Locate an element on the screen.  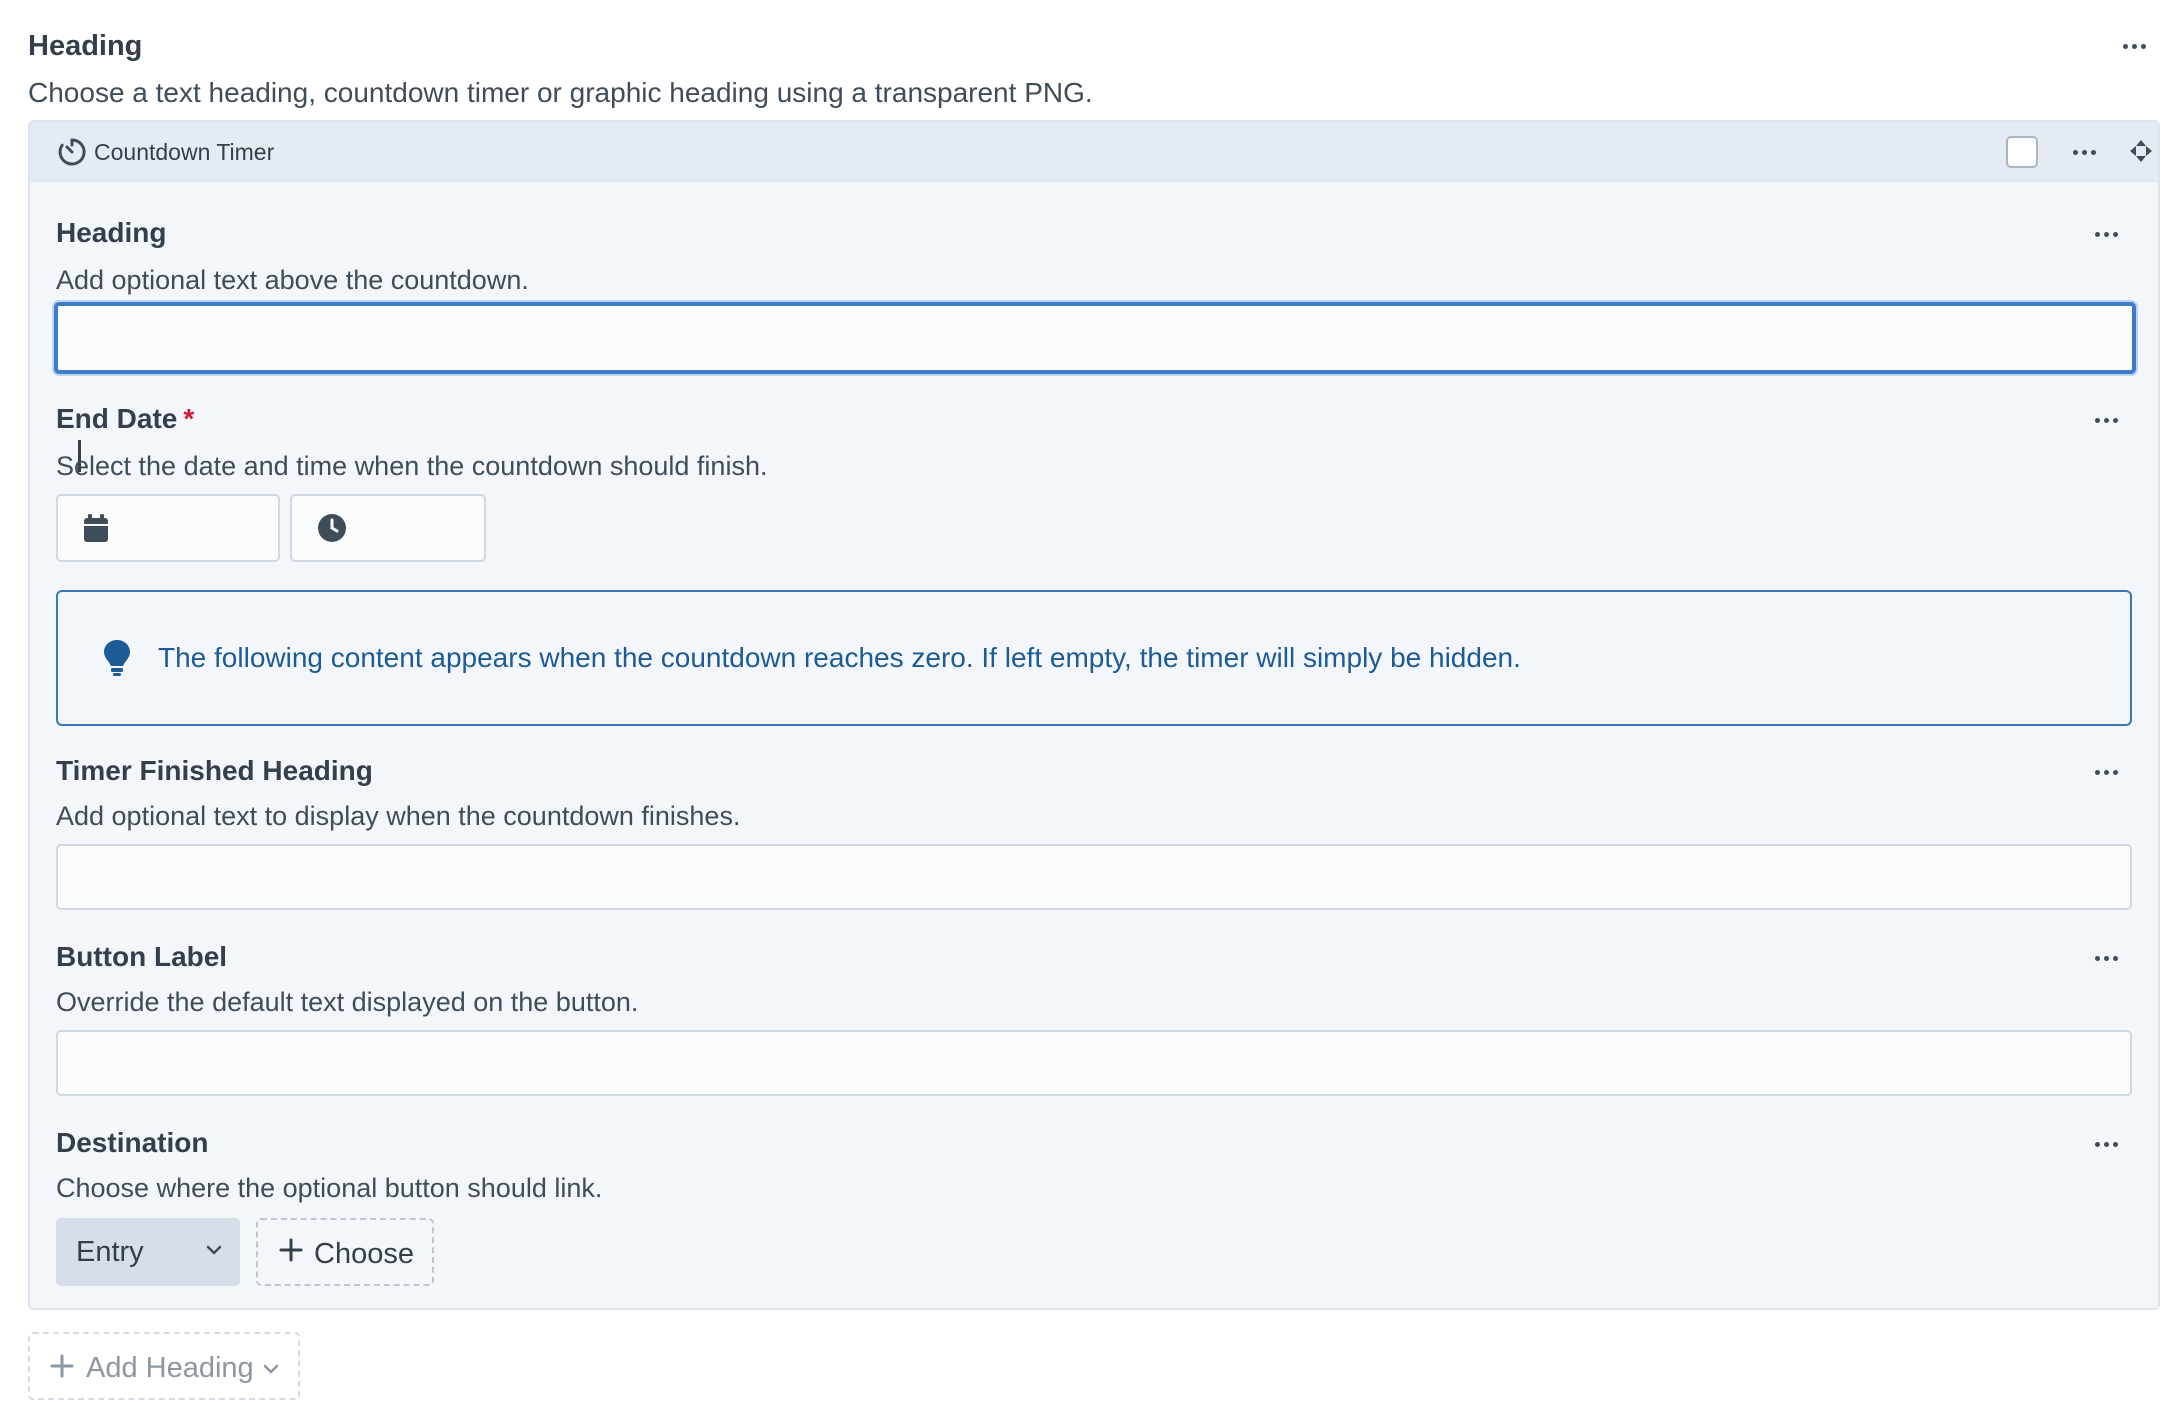
add-heading-button: Add Heading is located at coordinates (164, 1366).